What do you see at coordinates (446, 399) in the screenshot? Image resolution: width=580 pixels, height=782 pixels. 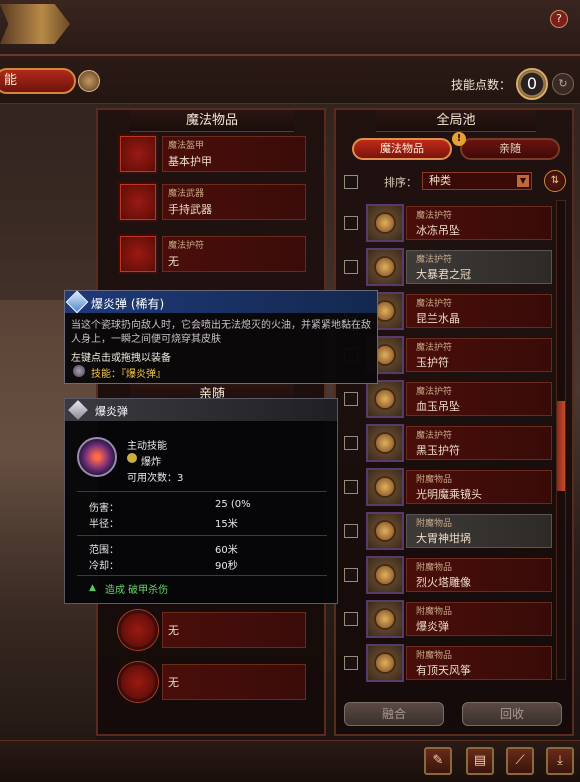 I see `list-item: 魔法护符 血玉吊坠` at bounding box center [446, 399].